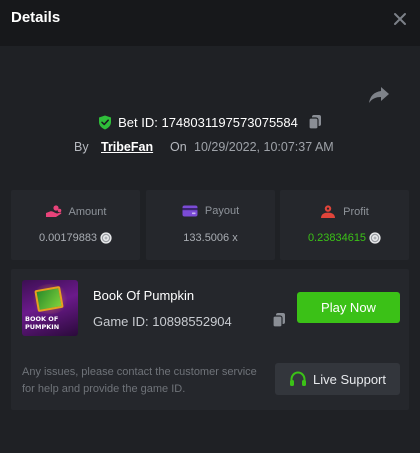 The height and width of the screenshot is (453, 420). I want to click on live-support-button: Live Support, so click(337, 379).